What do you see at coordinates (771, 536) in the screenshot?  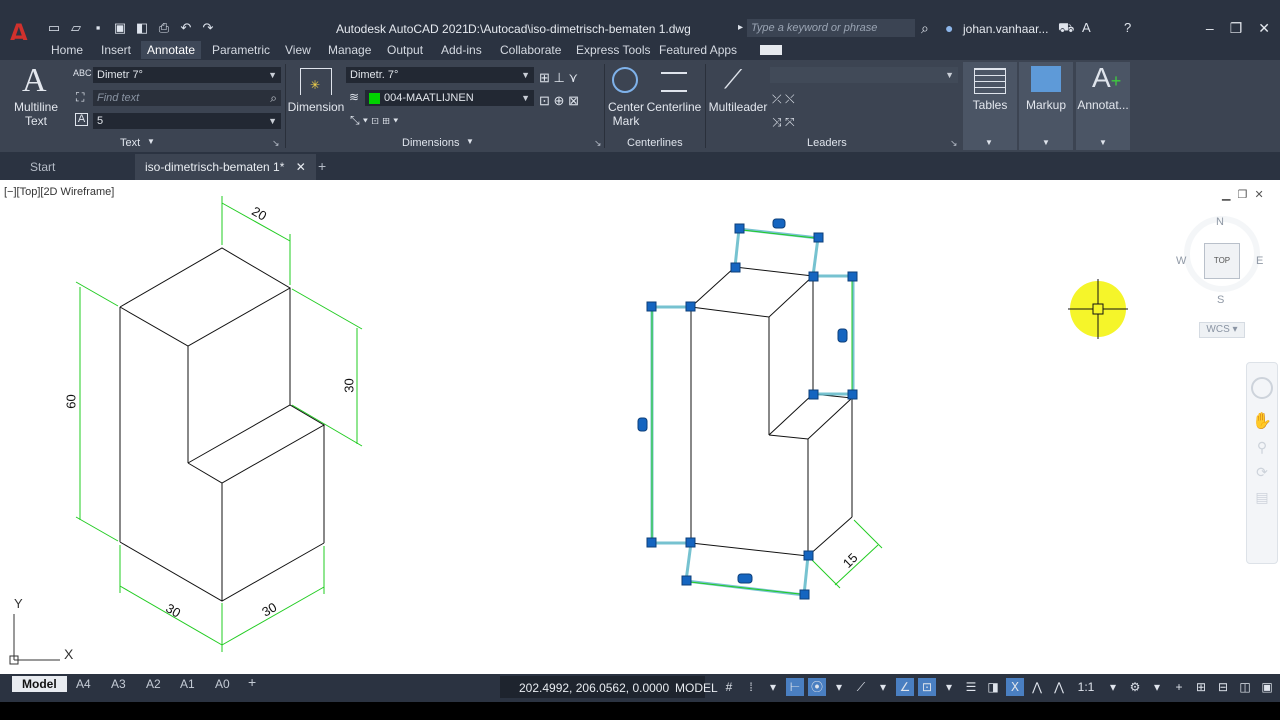 I see `right-bottom-edges` at bounding box center [771, 536].